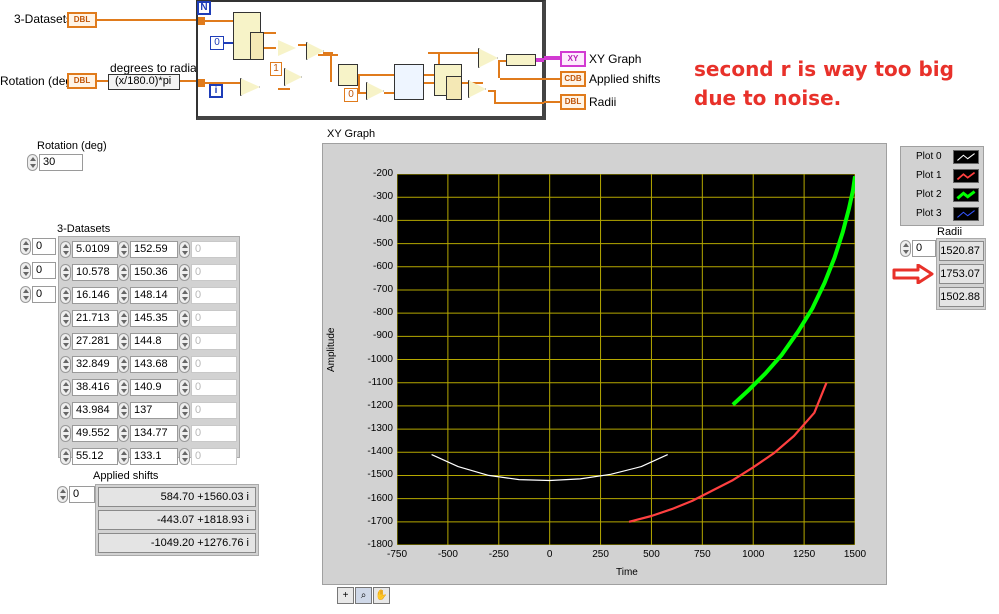 This screenshot has width=999, height=614. What do you see at coordinates (32, 162) in the screenshot?
I see `rotation-spinner` at bounding box center [32, 162].